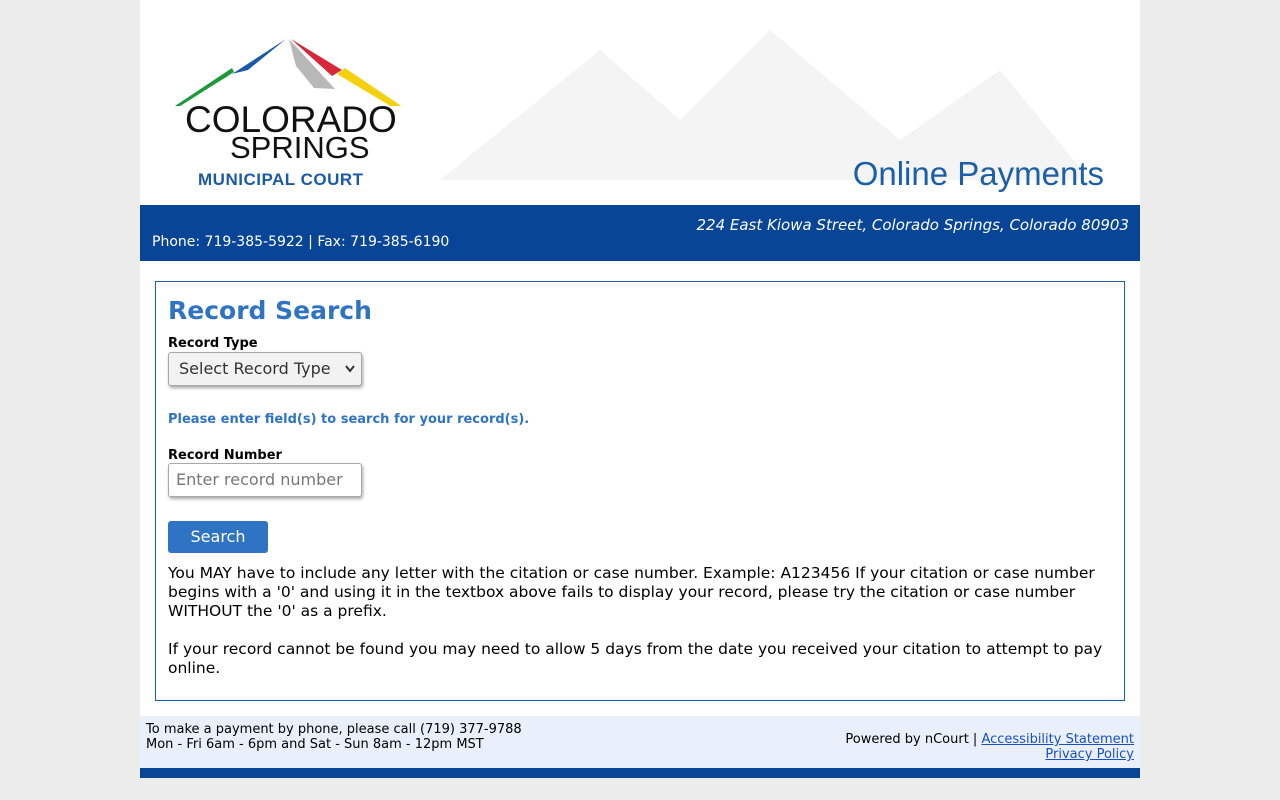 The width and height of the screenshot is (1280, 800). What do you see at coordinates (218, 537) in the screenshot?
I see `search-button: Search` at bounding box center [218, 537].